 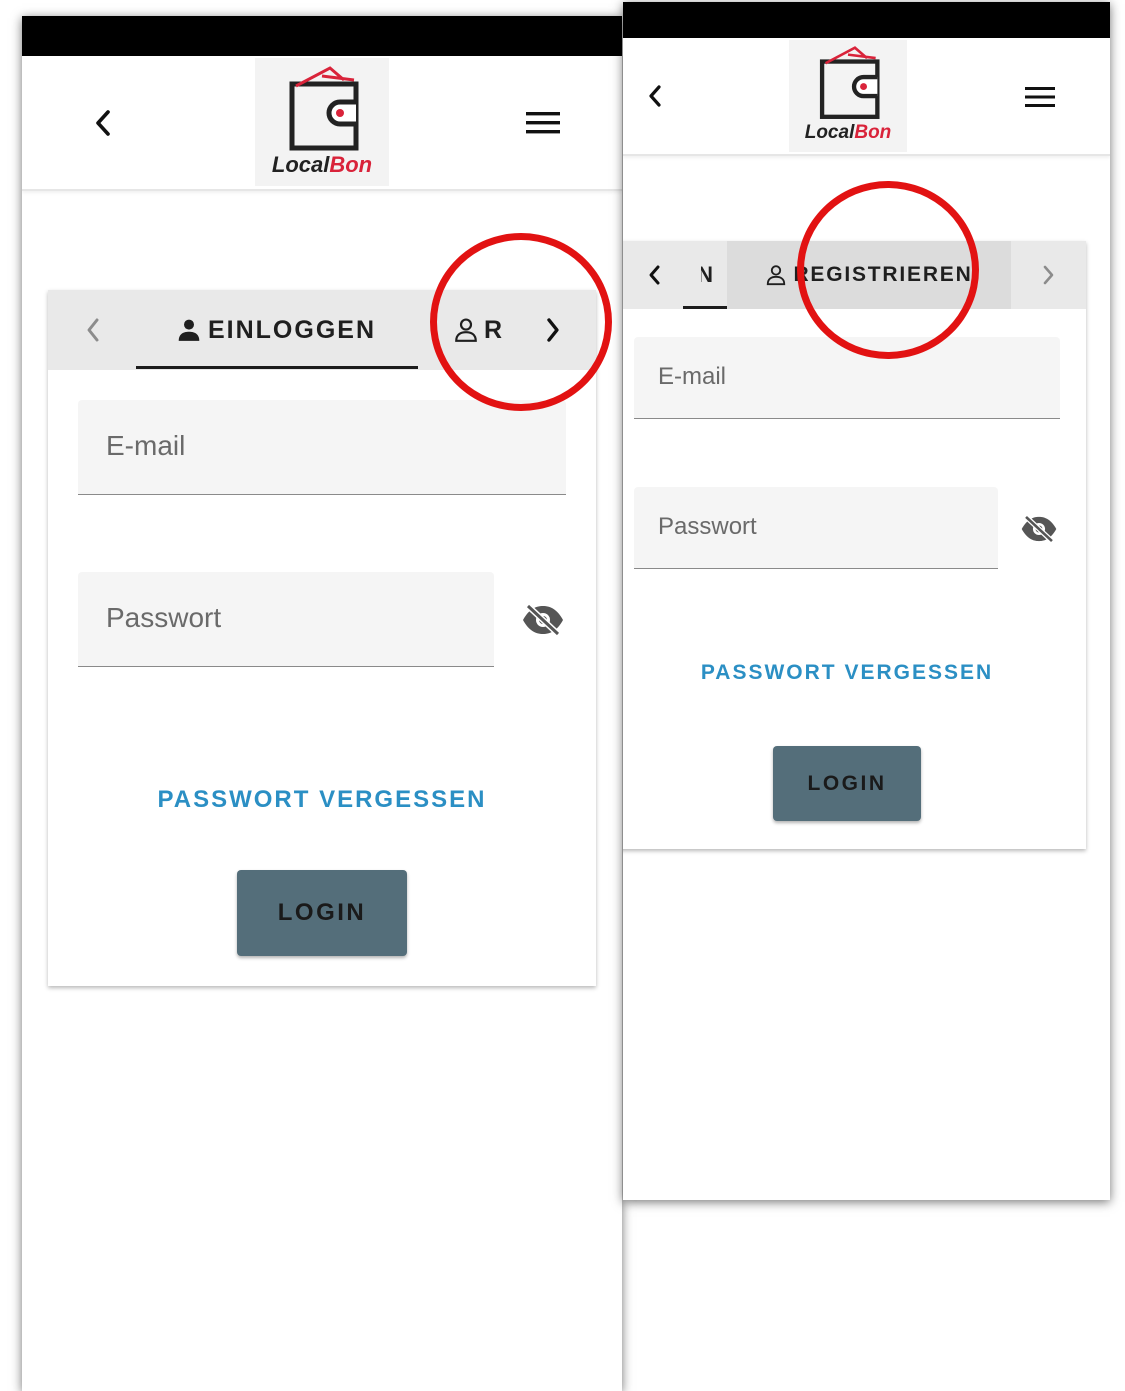 What do you see at coordinates (322, 447) in the screenshot?
I see `email-field: E-mail` at bounding box center [322, 447].